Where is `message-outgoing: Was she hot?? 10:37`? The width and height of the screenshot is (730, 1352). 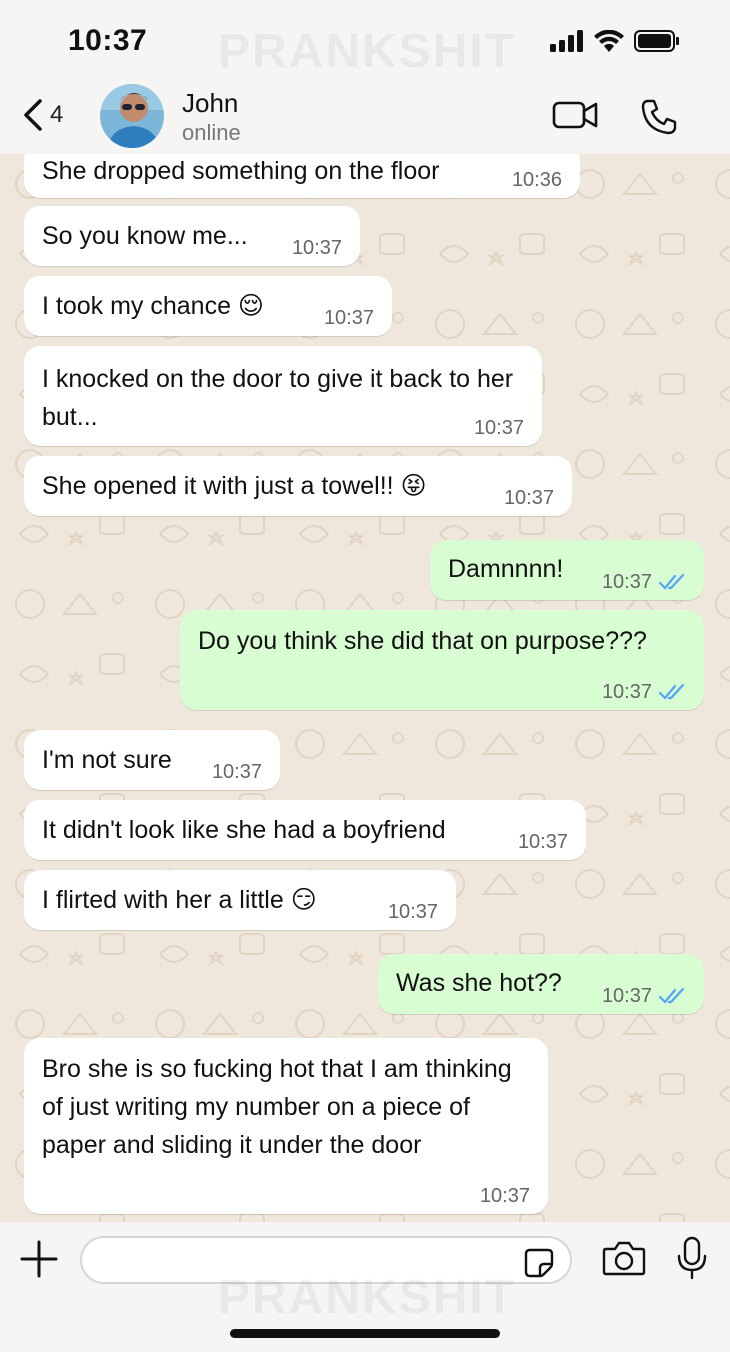
message-outgoing: Was she hot?? 10:37 is located at coordinates (541, 984).